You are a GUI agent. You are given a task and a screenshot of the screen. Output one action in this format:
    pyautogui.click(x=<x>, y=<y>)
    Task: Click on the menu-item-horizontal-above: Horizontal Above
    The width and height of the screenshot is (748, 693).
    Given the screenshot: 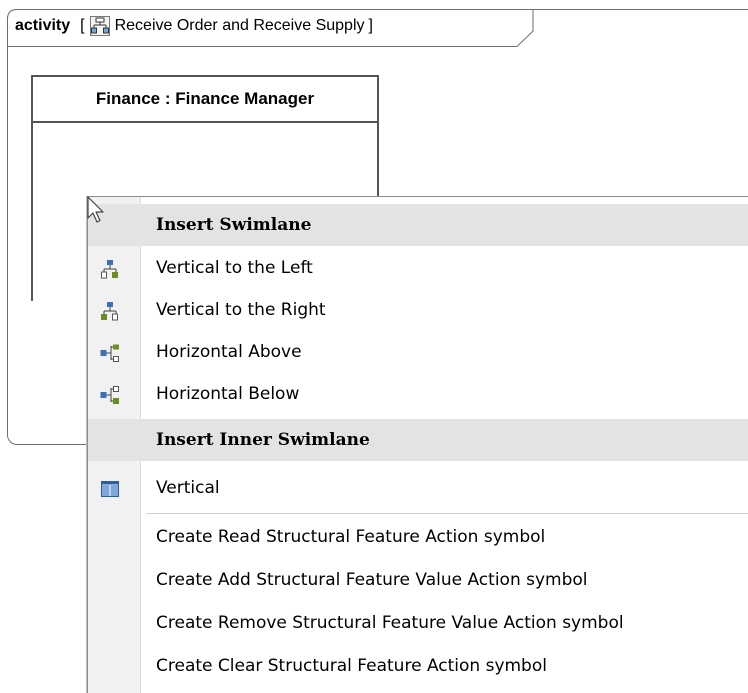 What is the action you would take?
    pyautogui.click(x=418, y=352)
    